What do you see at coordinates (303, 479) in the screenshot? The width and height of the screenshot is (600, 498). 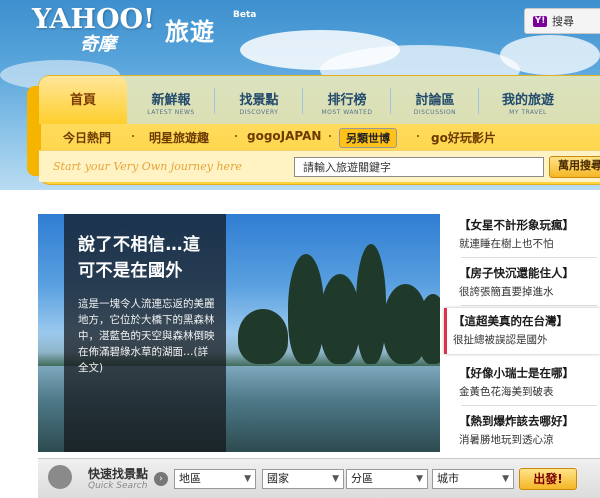 I see `country-select: 國家 ▼` at bounding box center [303, 479].